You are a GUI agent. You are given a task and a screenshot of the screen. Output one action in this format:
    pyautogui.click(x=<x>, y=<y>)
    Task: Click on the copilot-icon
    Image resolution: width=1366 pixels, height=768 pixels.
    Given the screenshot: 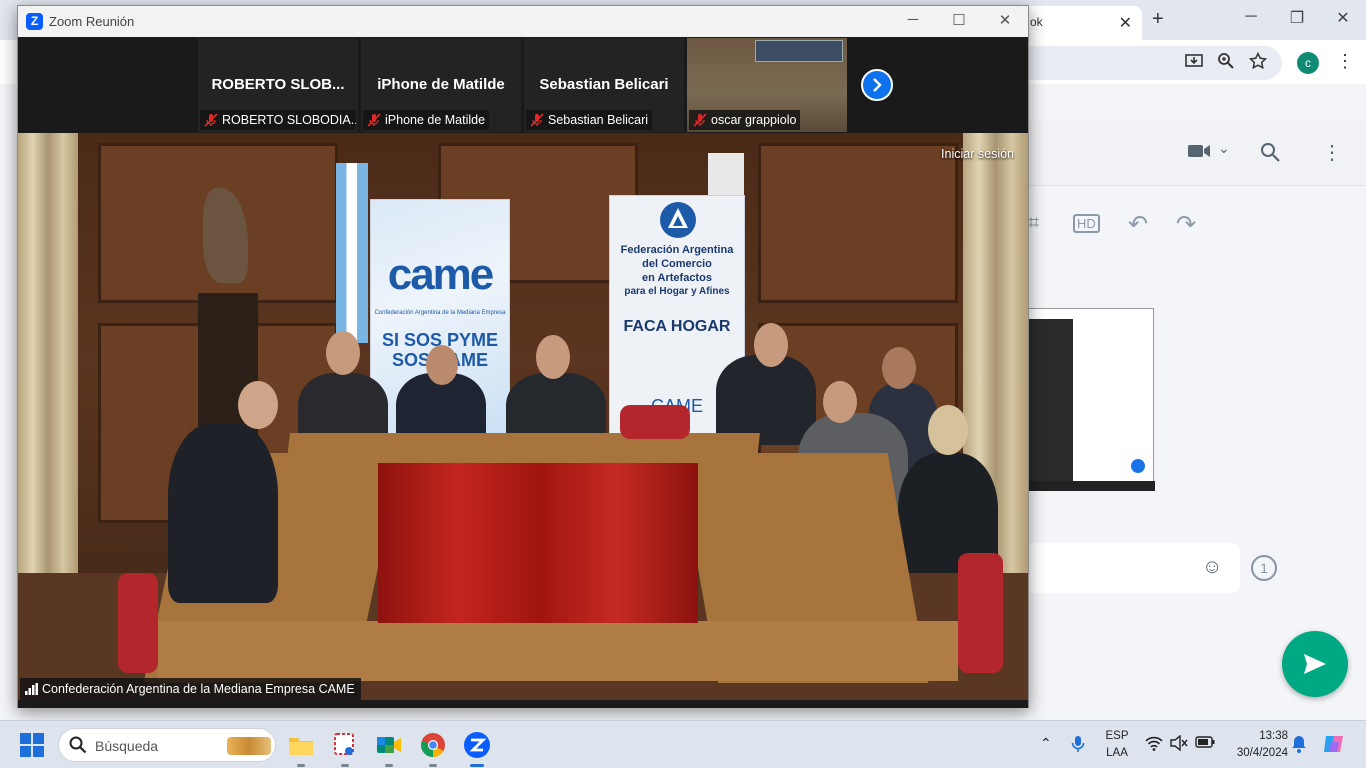 What is the action you would take?
    pyautogui.click(x=1334, y=746)
    